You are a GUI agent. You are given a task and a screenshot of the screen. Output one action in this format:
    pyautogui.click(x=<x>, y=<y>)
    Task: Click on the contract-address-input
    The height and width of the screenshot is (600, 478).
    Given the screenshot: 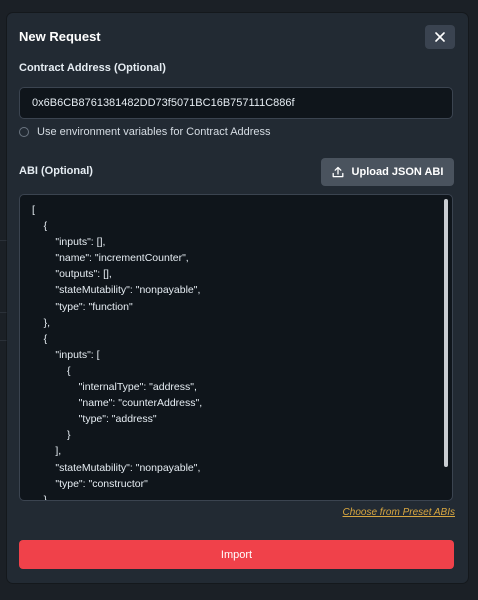 What is the action you would take?
    pyautogui.click(x=236, y=103)
    